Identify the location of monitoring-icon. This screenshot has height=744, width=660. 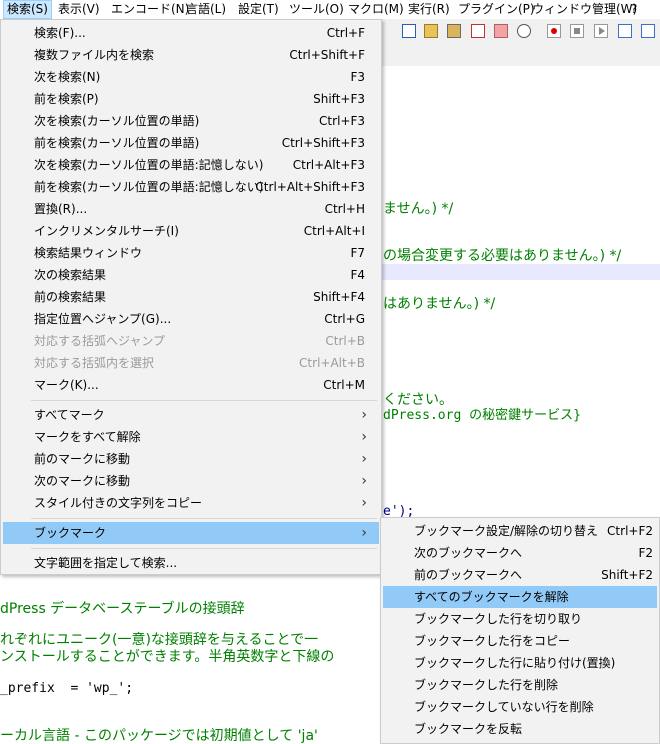
(524, 31).